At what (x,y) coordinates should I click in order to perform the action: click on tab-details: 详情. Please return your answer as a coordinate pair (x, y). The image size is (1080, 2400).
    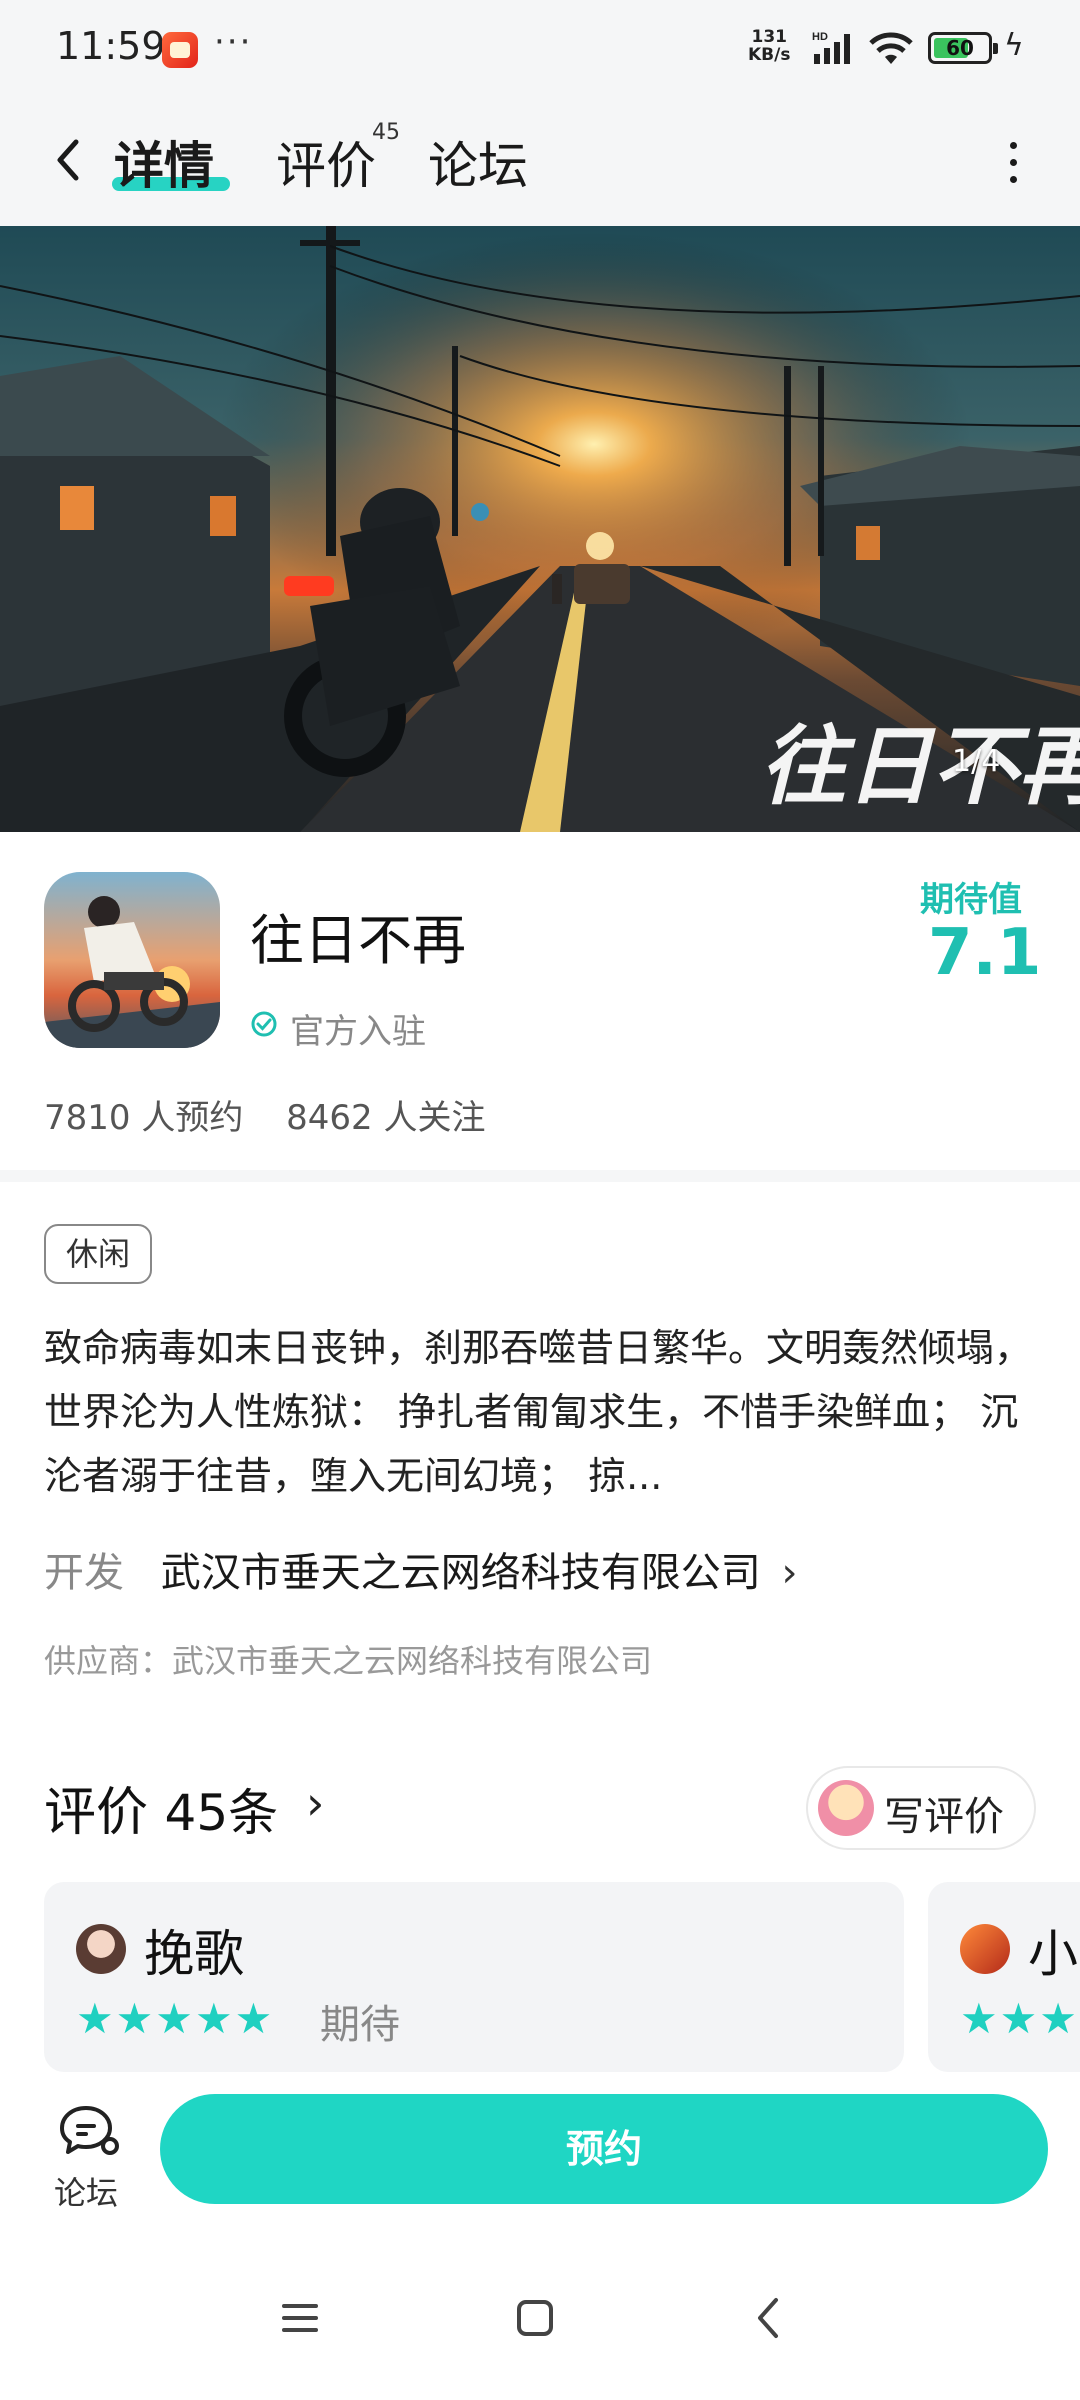
    Looking at the image, I should click on (164, 162).